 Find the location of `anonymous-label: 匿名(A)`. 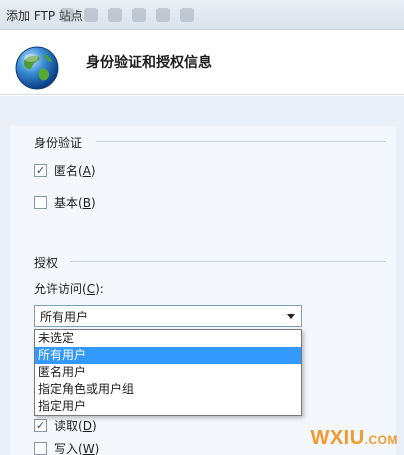

anonymous-label: 匿名(A) is located at coordinates (75, 171).